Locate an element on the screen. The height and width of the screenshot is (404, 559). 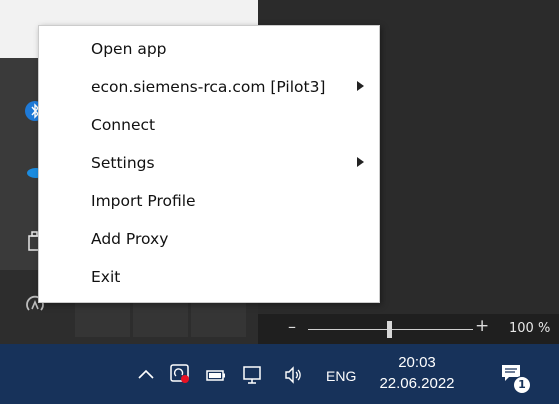
menu-item-profile: econ.siemens-rca.com [Pilot3] is located at coordinates (209, 88).